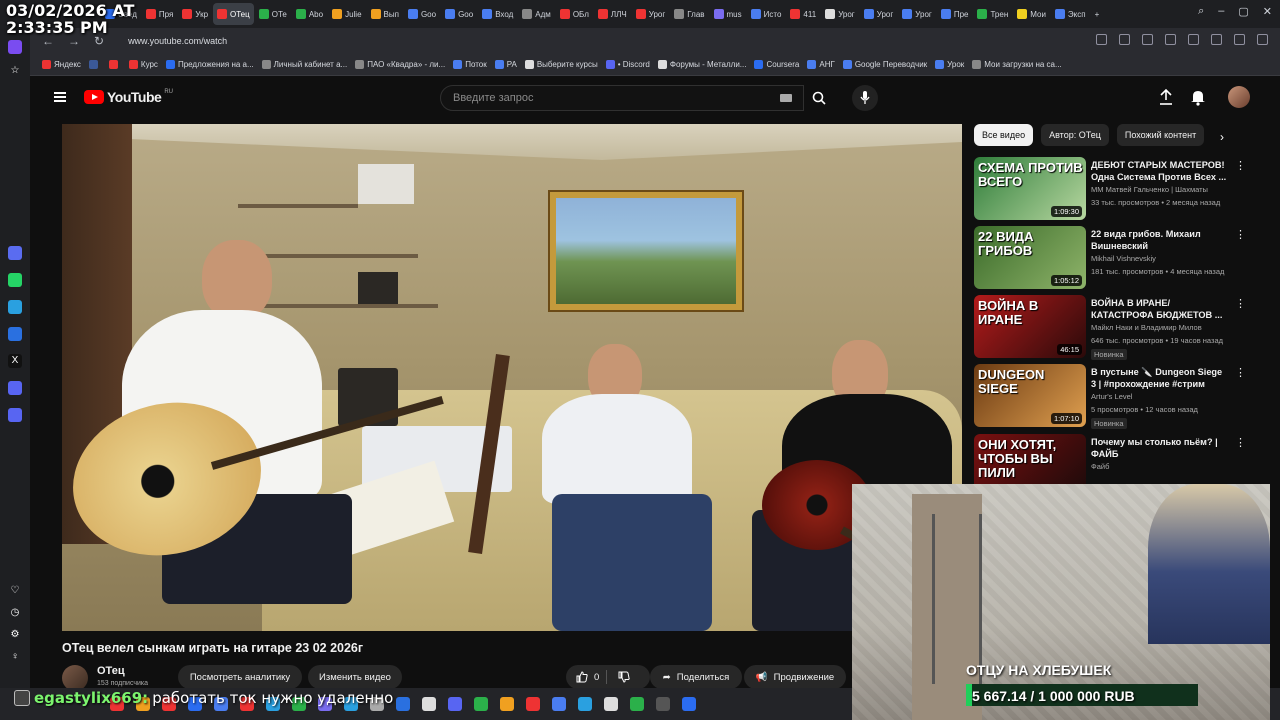  Describe the element at coordinates (1193, 39) in the screenshot. I see `heart-icon` at that location.